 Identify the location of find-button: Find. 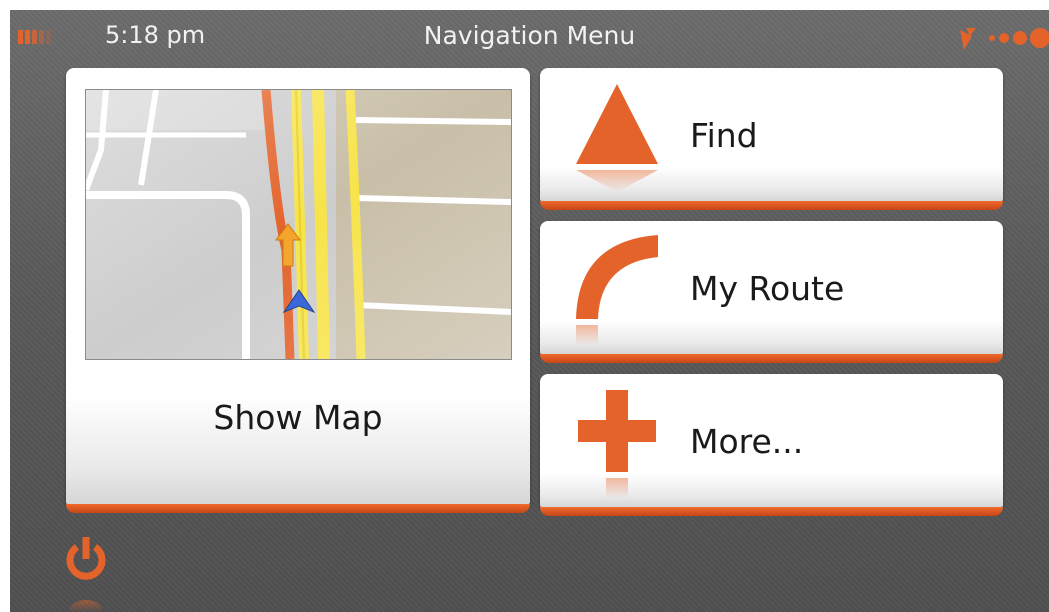
(771, 139).